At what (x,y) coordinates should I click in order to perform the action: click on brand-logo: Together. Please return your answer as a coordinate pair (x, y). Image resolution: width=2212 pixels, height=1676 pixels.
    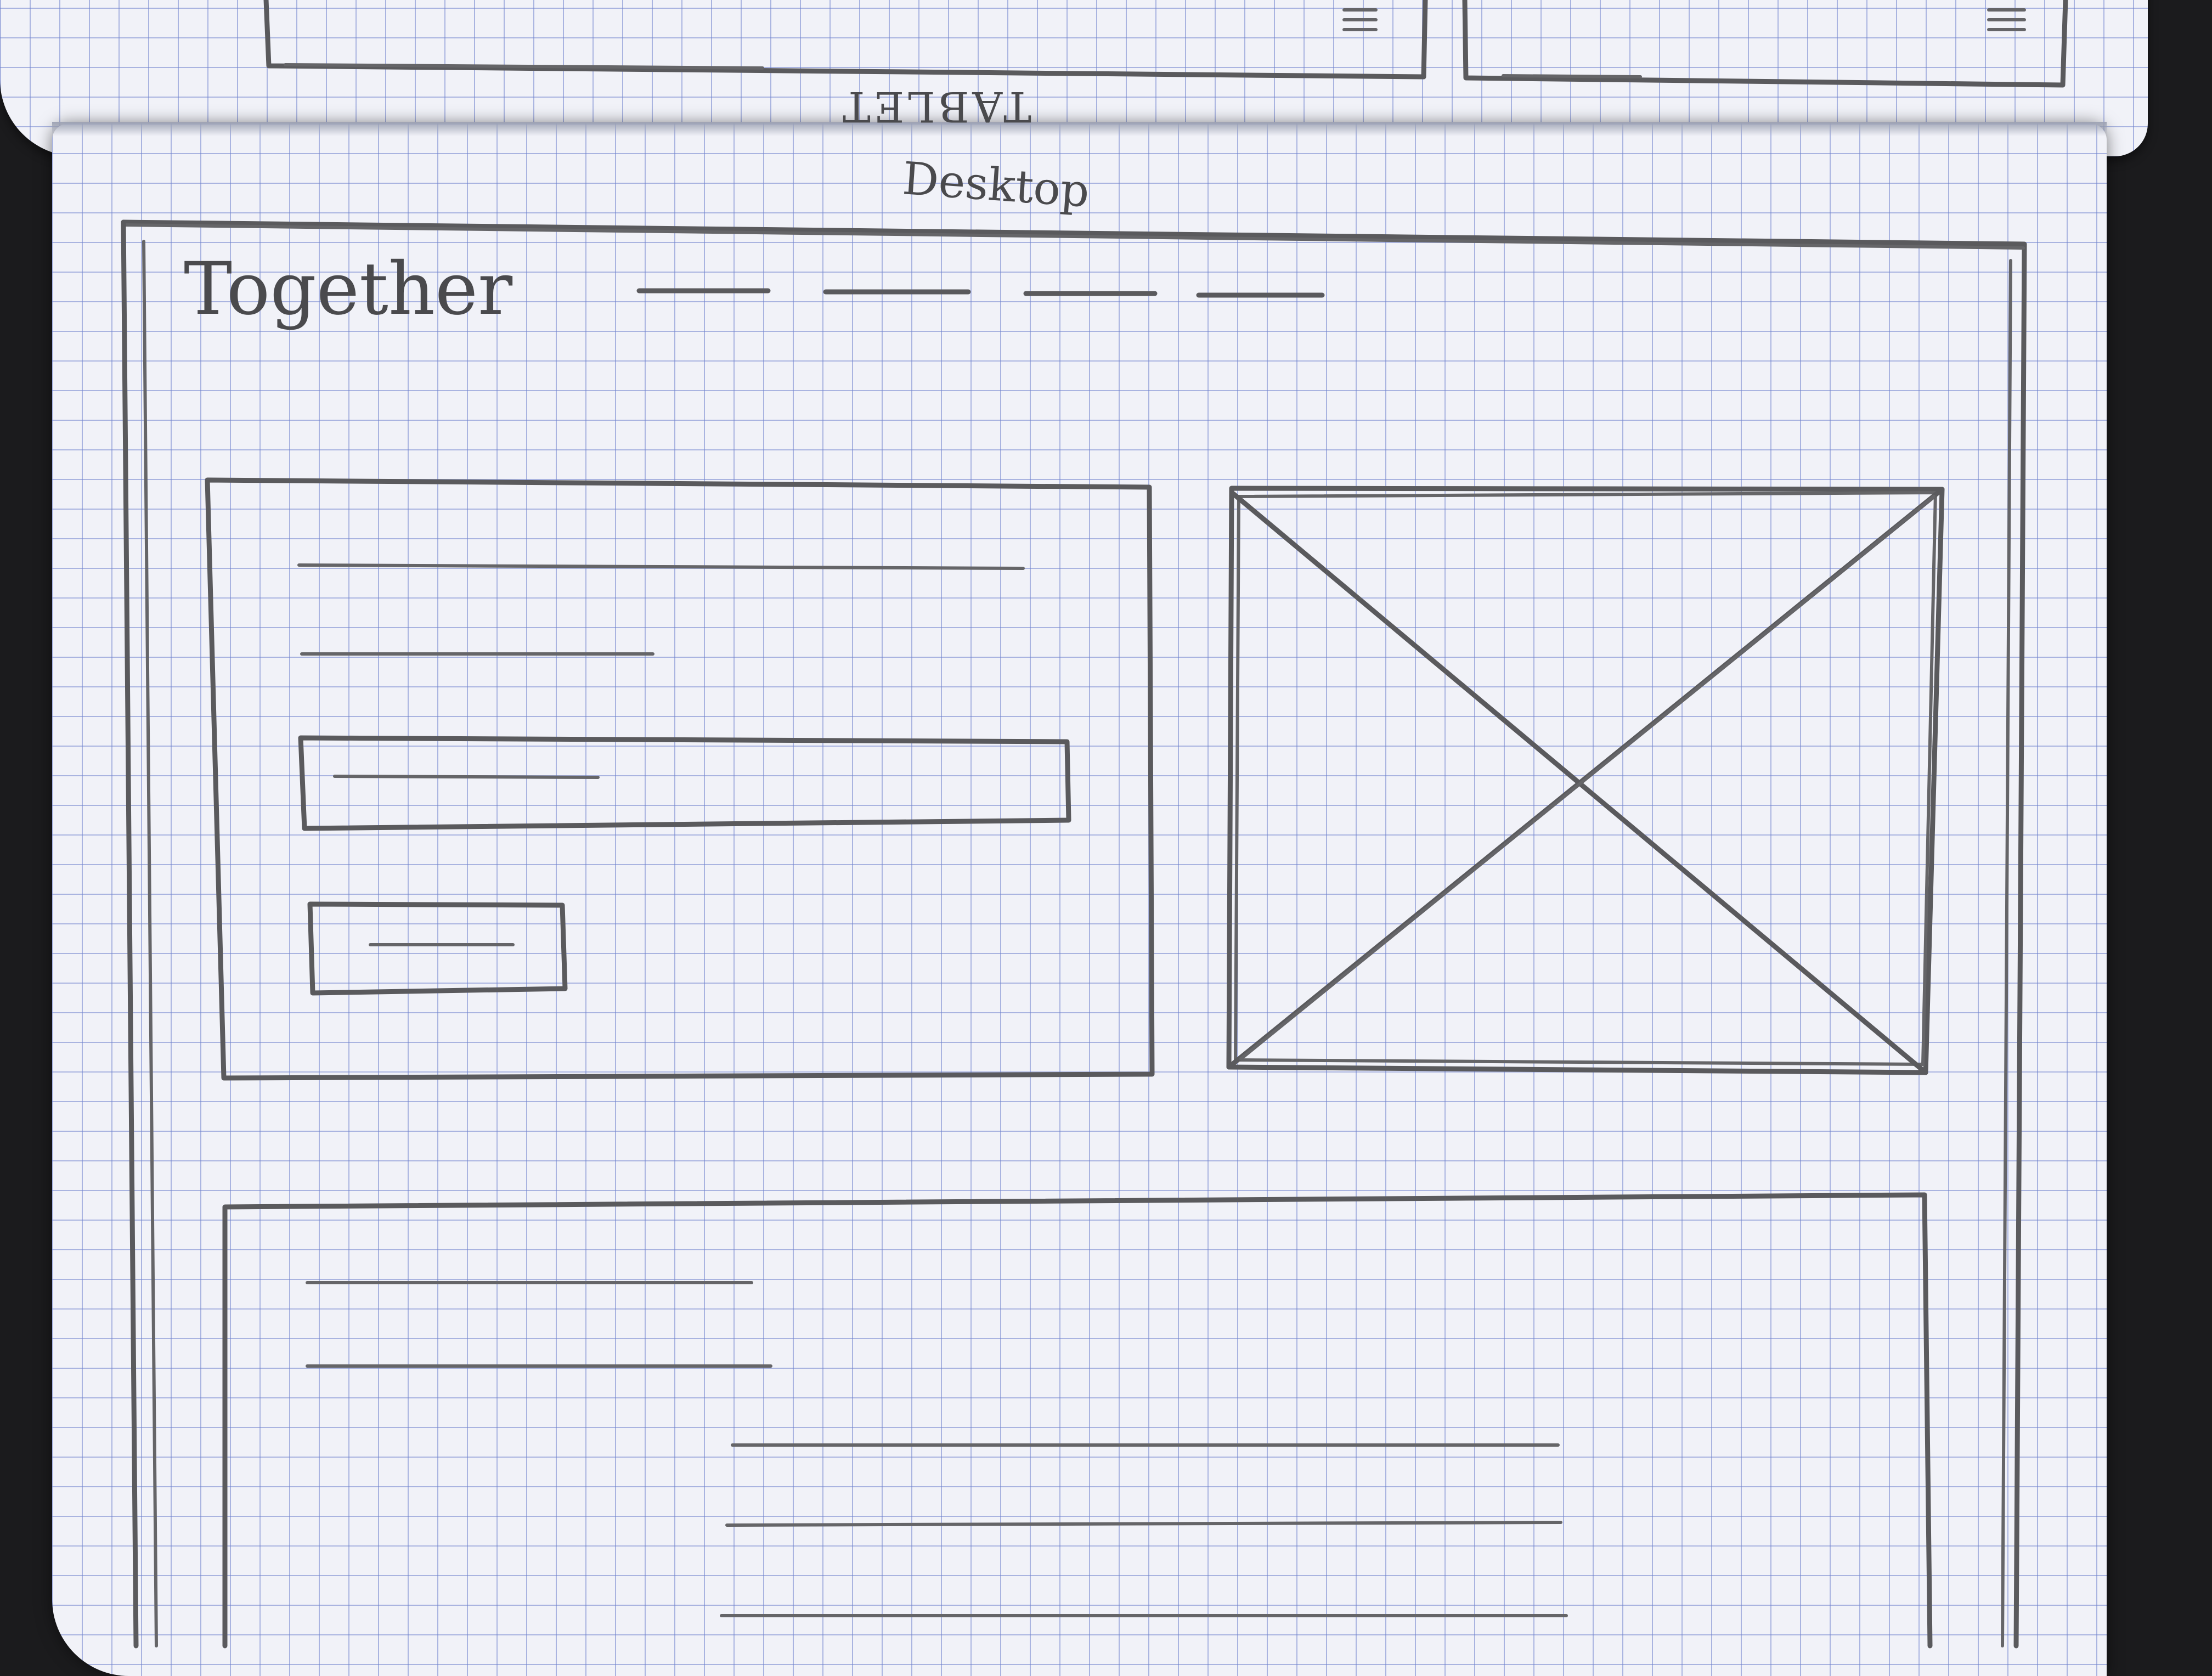
    Looking at the image, I should click on (349, 289).